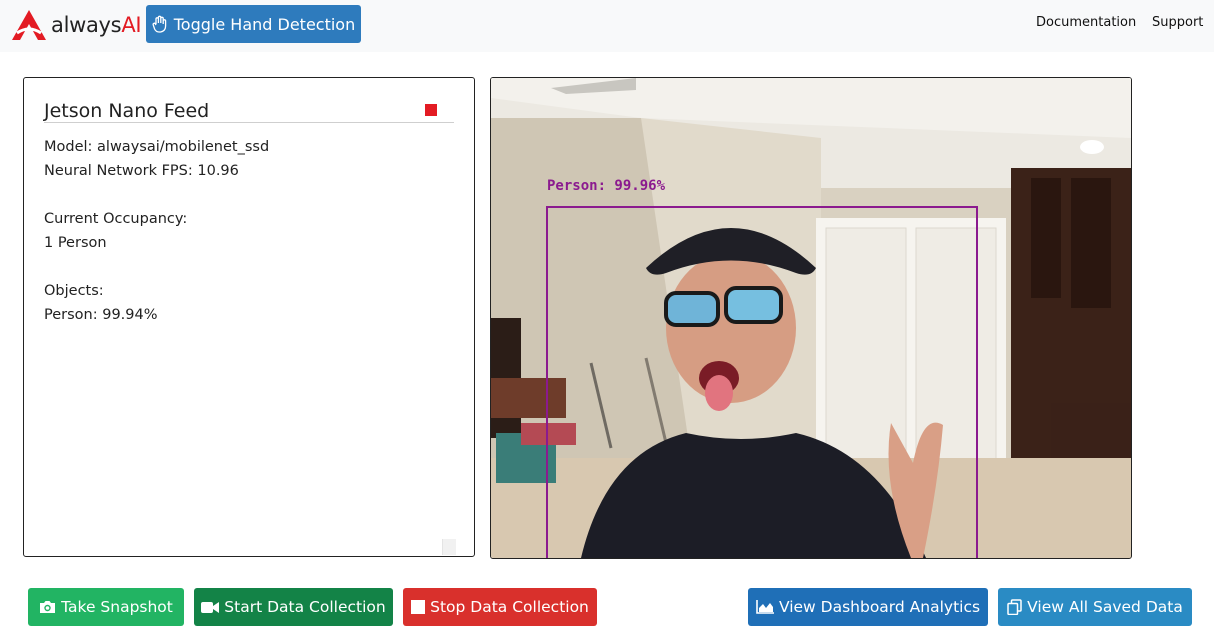  What do you see at coordinates (157, 147) in the screenshot?
I see `model-text: Model: alwaysai/mobilenet_ssd` at bounding box center [157, 147].